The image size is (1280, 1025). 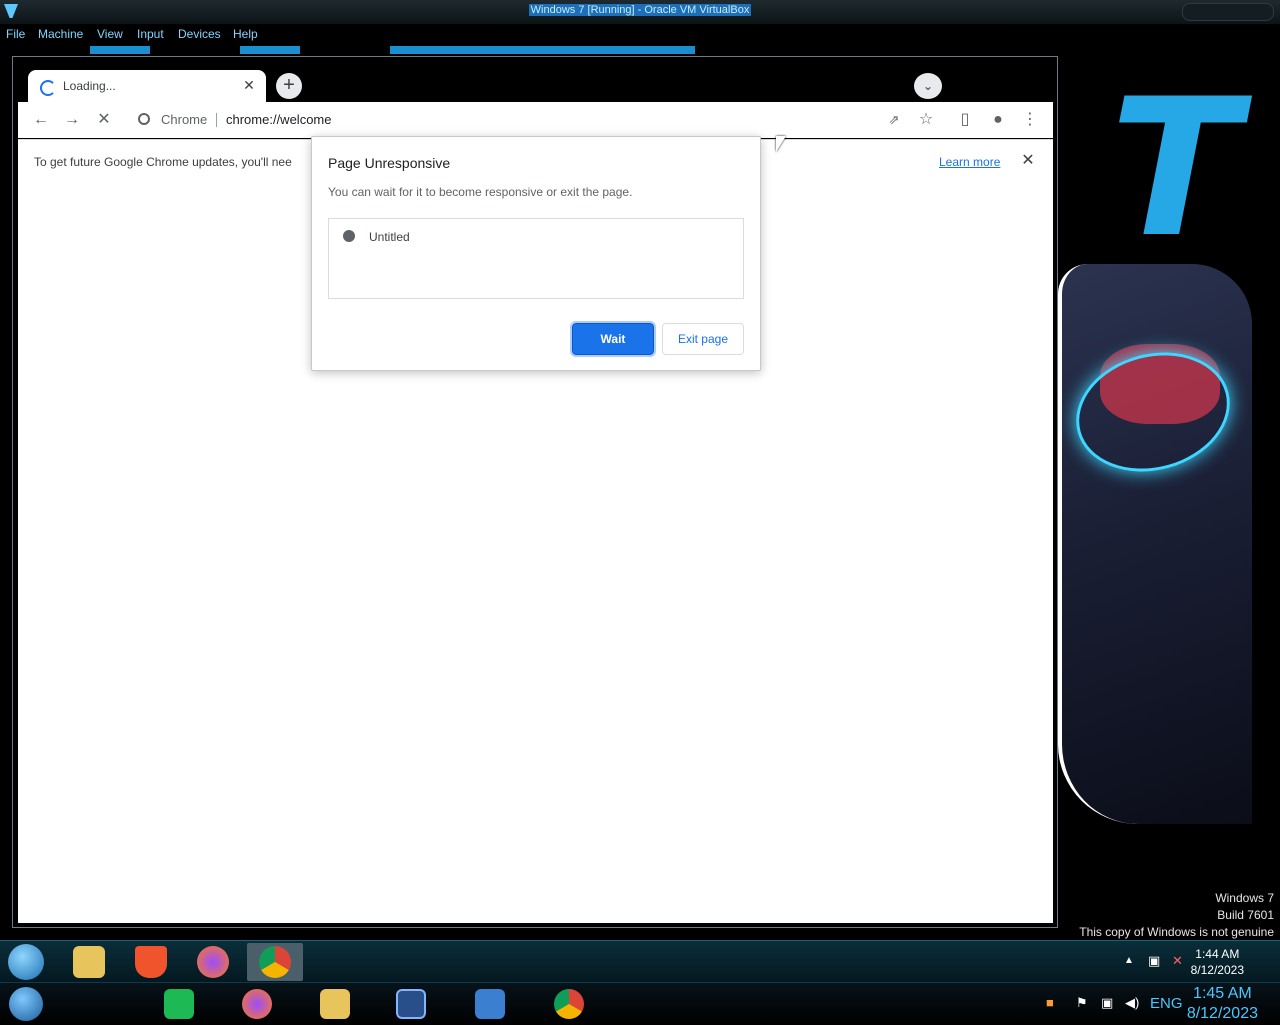 What do you see at coordinates (1176, 932) in the screenshot?
I see `watermark-line: This copy of Windows is not genuine` at bounding box center [1176, 932].